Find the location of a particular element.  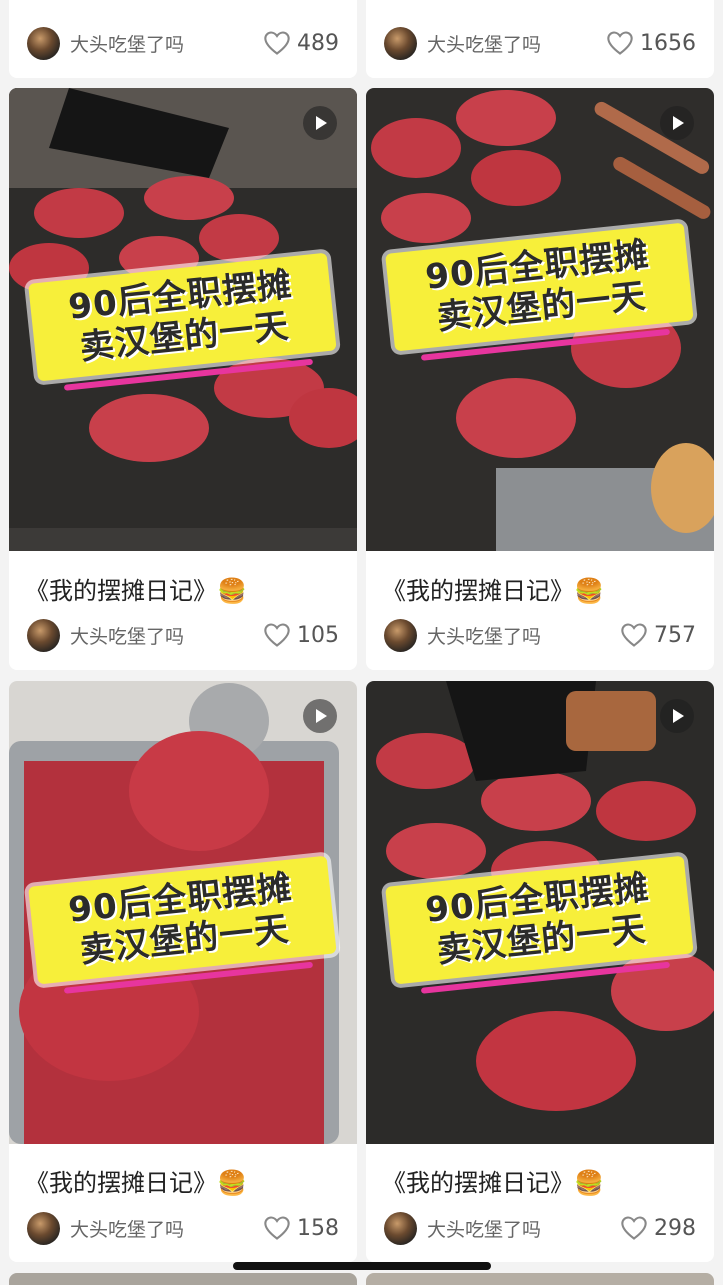

card-meta: 大头吃堡了吗 298 is located at coordinates (540, 1228).